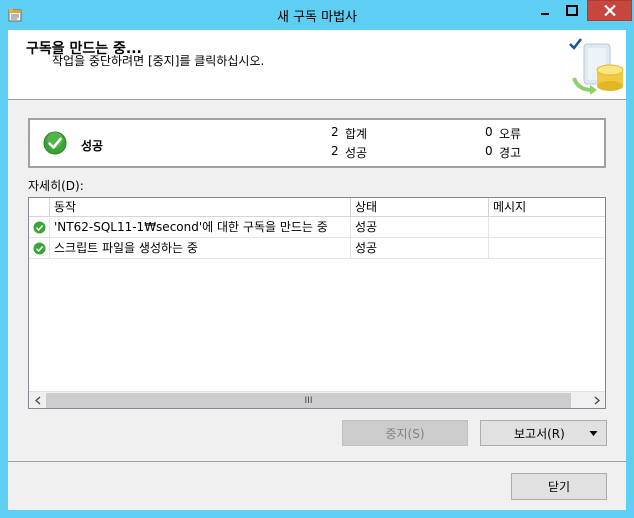 Image resolution: width=634 pixels, height=518 pixels. Describe the element at coordinates (593, 433) in the screenshot. I see `chevron-down-icon` at that location.